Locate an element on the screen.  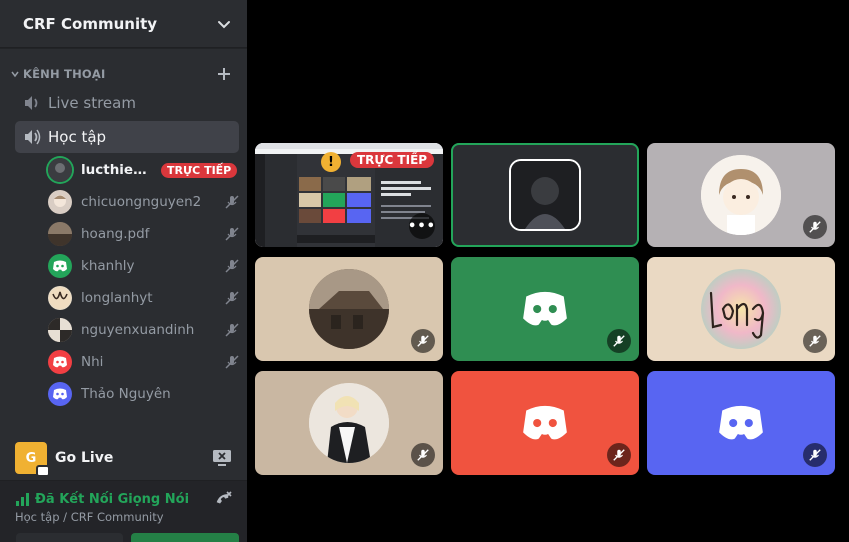
voice-member: hoang.pdf is located at coordinates (144, 234).